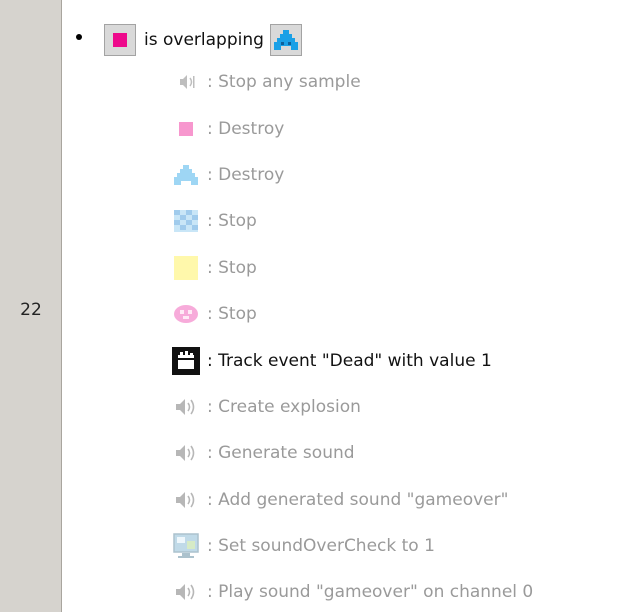 This screenshot has height=616, width=624. I want to click on checkered-blue-icon, so click(186, 221).